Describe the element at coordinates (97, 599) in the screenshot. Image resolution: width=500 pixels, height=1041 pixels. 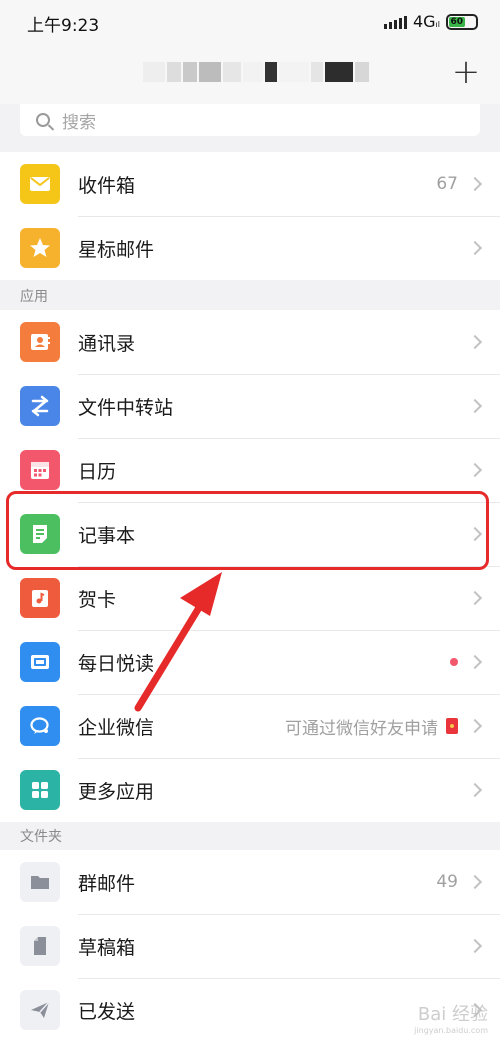
I see `greeting-card-label: 贺卡` at that location.